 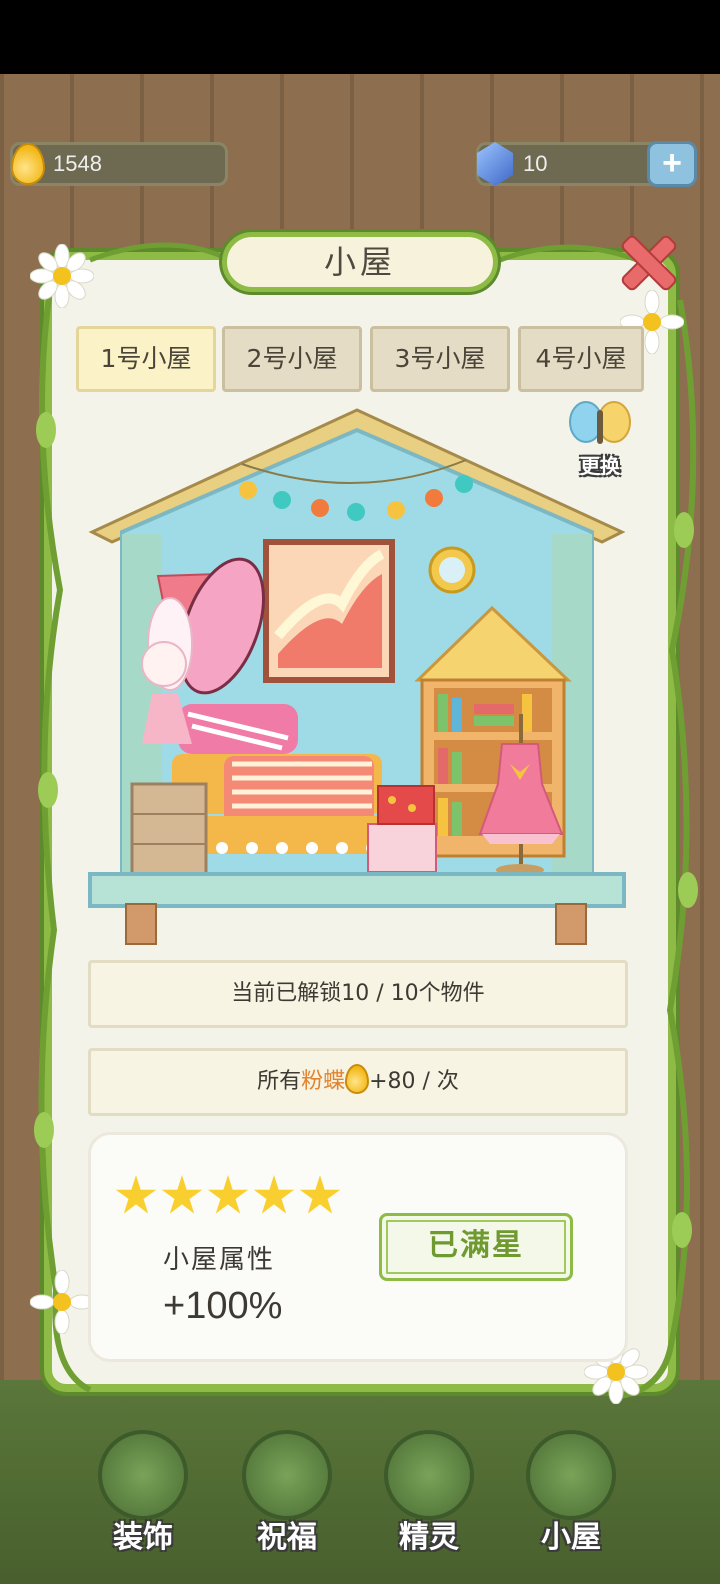 What do you see at coordinates (429, 1537) in the screenshot?
I see `nav-label: 精灵` at bounding box center [429, 1537].